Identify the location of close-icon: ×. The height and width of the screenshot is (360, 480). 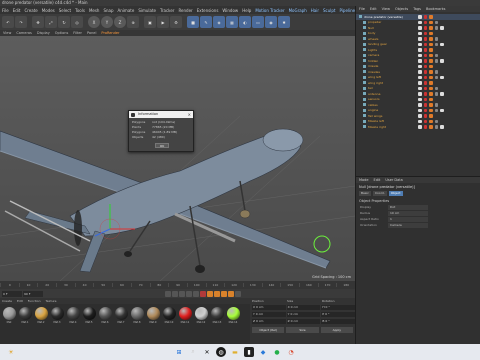
(189, 114).